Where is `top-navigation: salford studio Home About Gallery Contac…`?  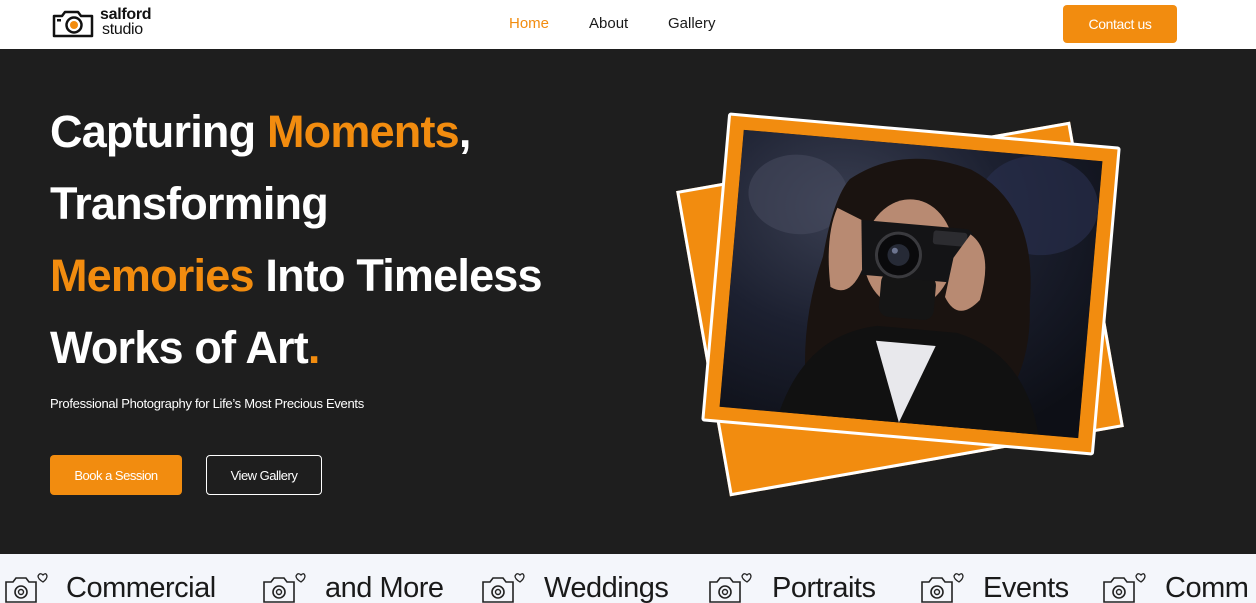
top-navigation: salford studio Home About Gallery Contac… is located at coordinates (628, 24).